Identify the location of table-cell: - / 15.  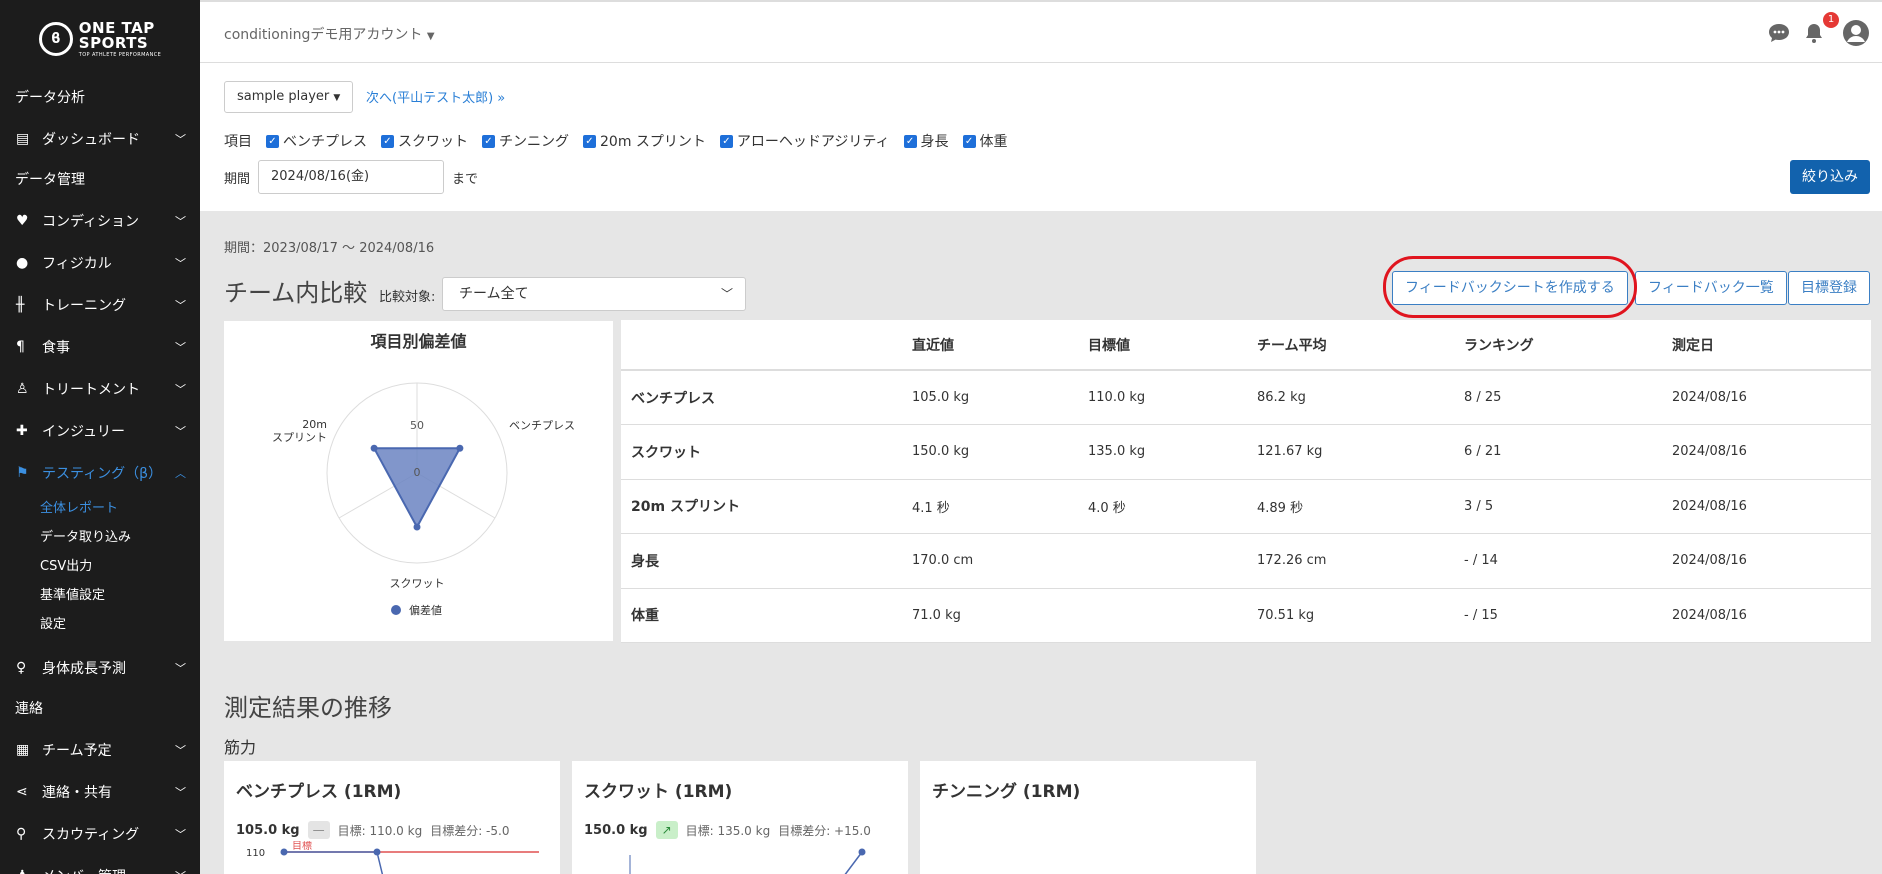
(1558, 615).